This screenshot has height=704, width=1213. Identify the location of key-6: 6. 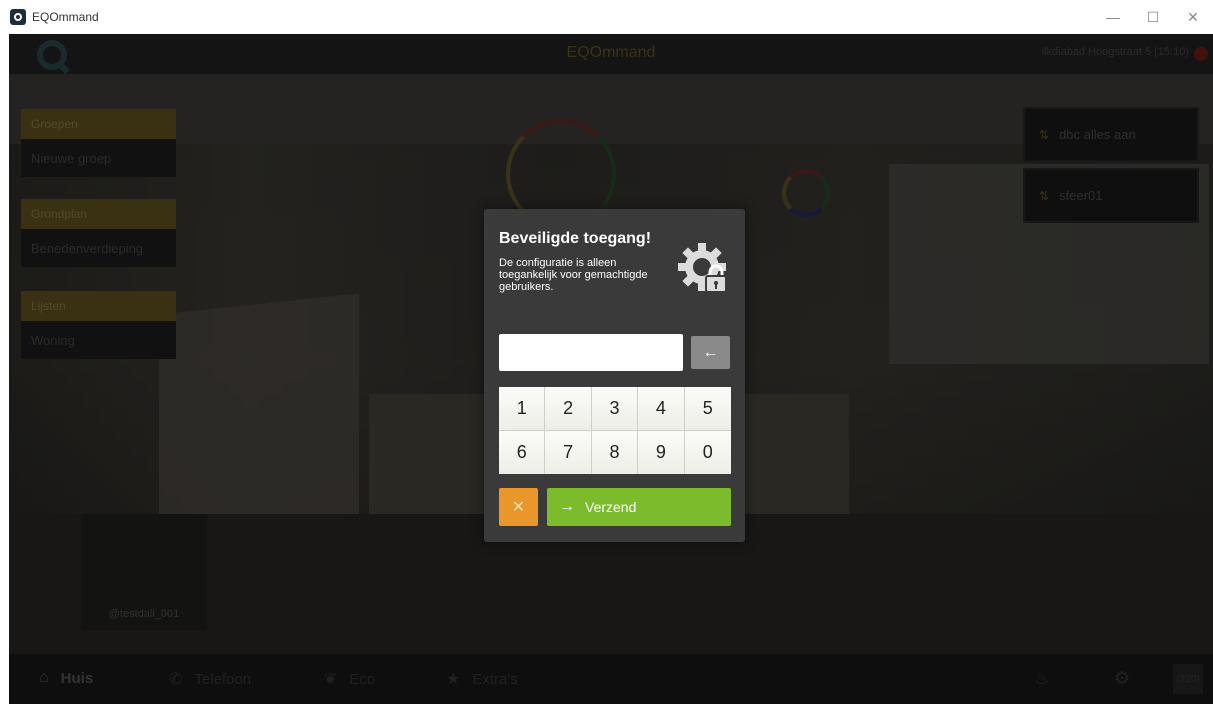
(522, 452).